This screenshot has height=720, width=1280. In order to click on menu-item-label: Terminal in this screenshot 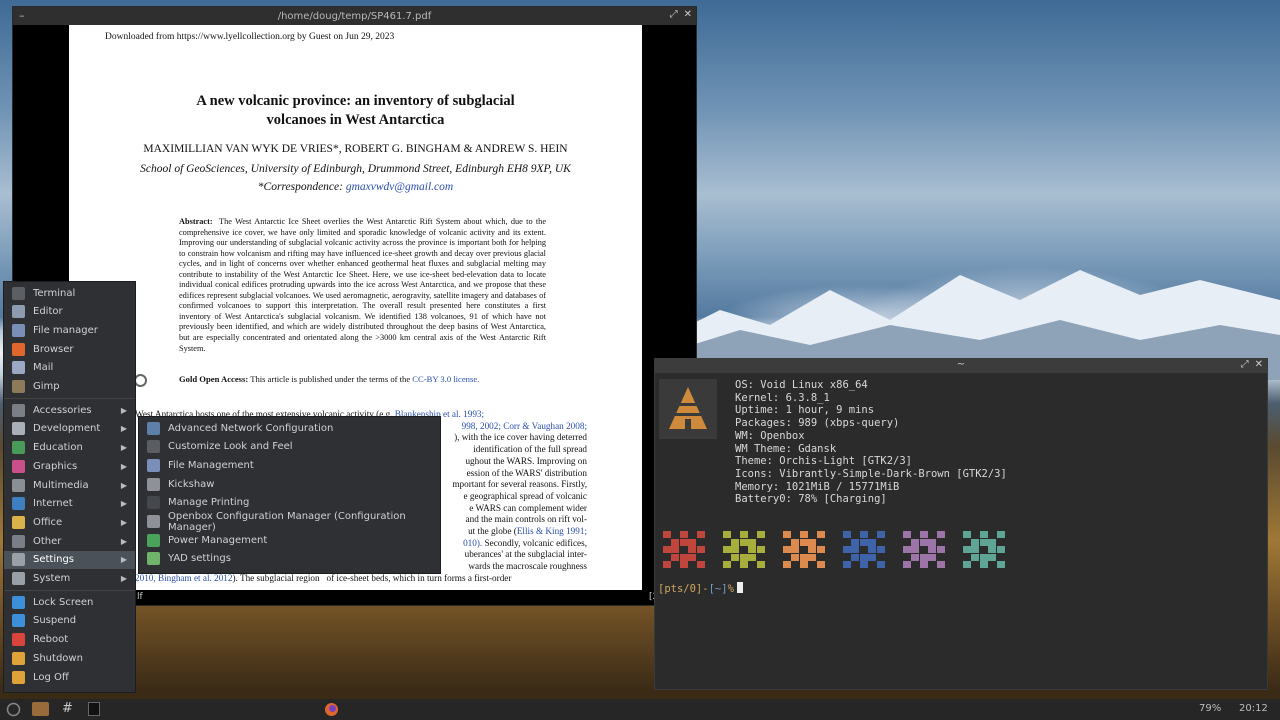, I will do `click(54, 293)`.